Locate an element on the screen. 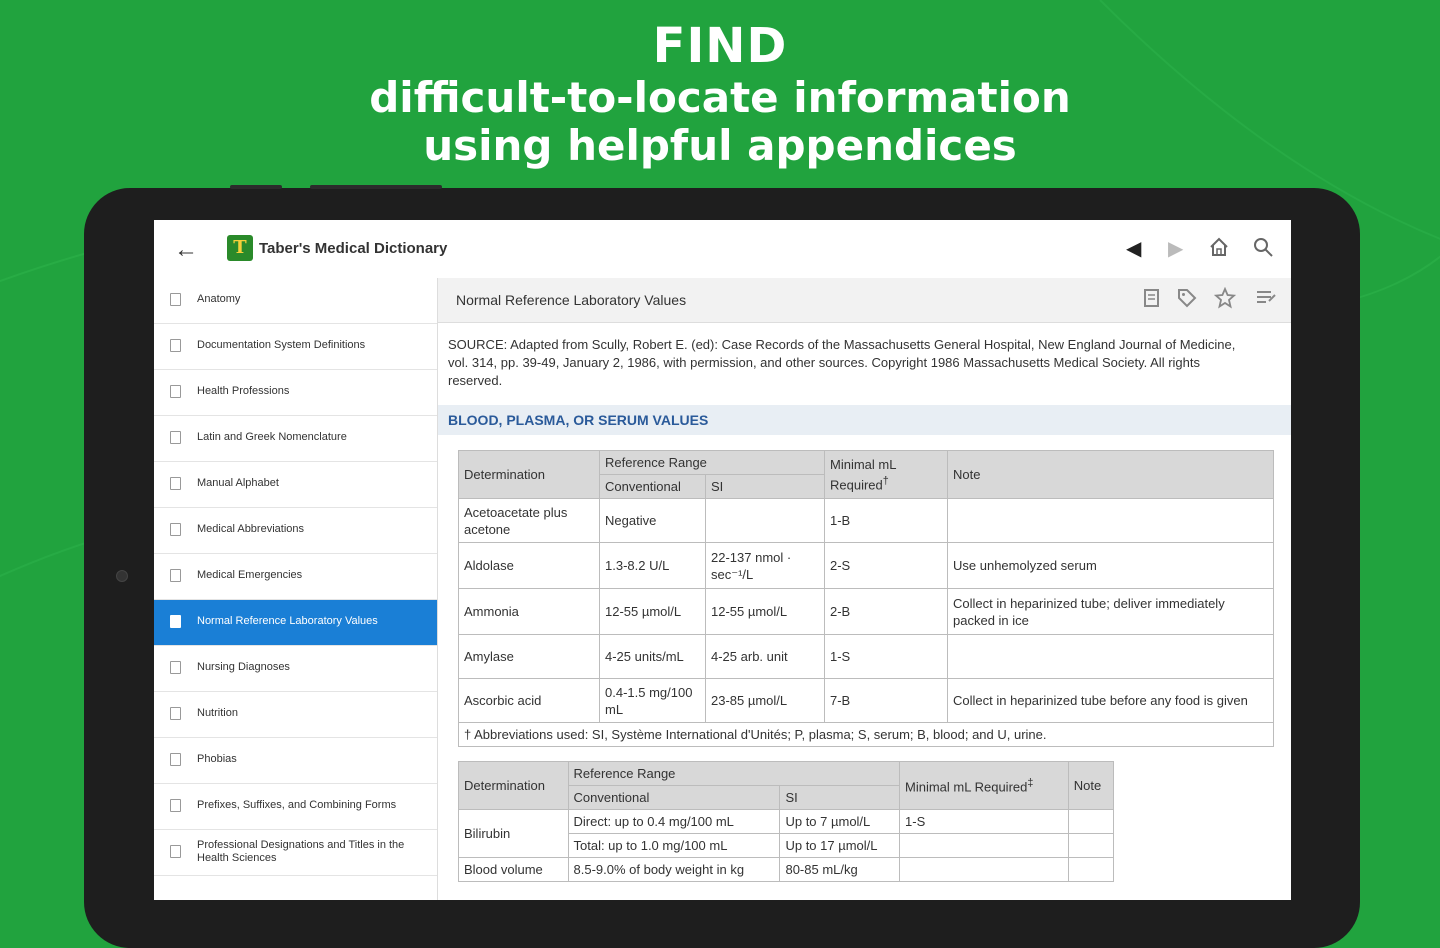 This screenshot has width=1440, height=948. table-cell: 0.4-1.5 mg/100 mL is located at coordinates (652, 700).